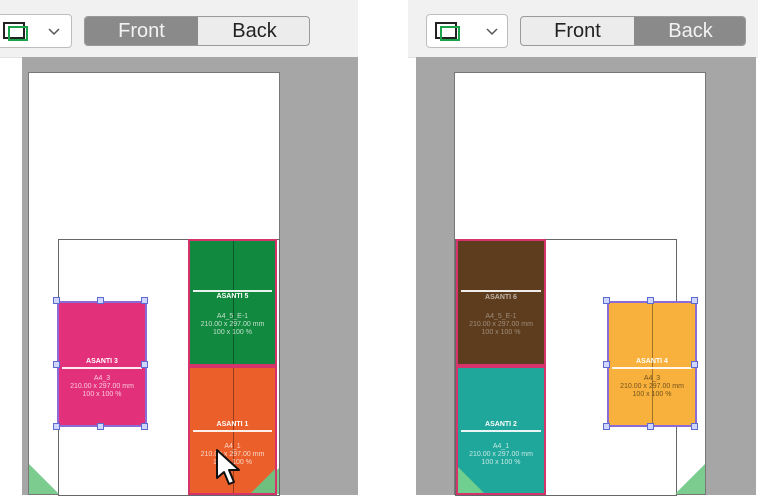  What do you see at coordinates (501, 454) in the screenshot?
I see `block-info: A4_1 210.00 x 297.00 mm 100 x 100 %` at bounding box center [501, 454].